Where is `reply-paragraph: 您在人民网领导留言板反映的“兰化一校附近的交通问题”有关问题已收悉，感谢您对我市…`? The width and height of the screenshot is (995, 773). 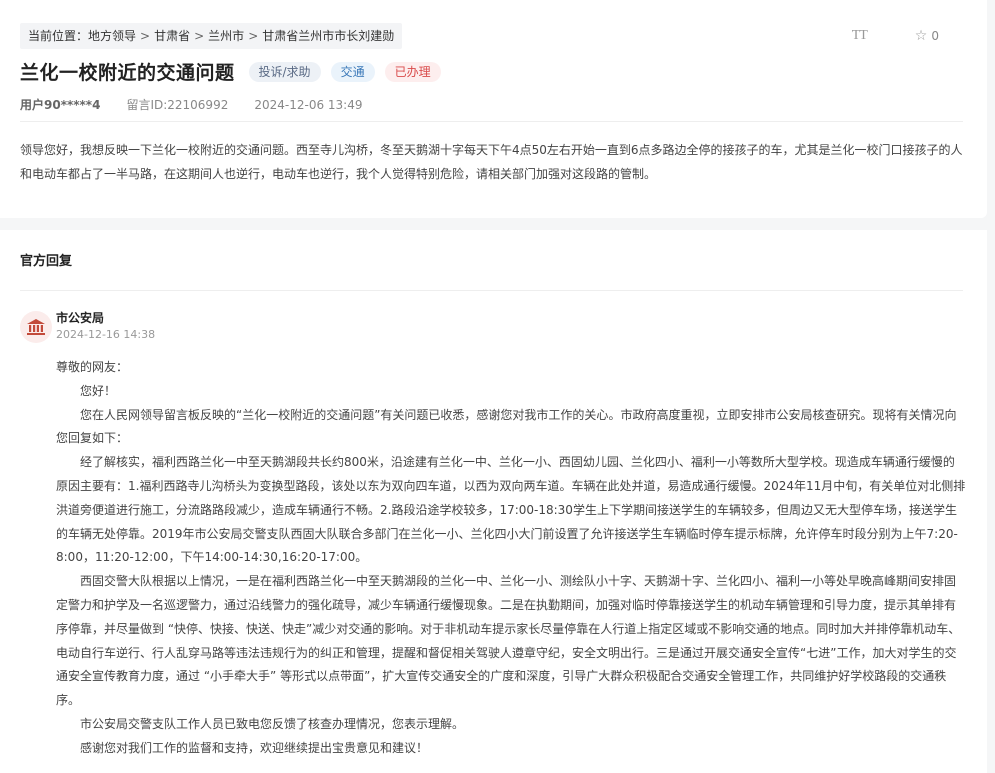
reply-paragraph: 您在人民网领导留言板反映的“兰化一校附近的交通问题”有关问题已收悉，感谢您对我市… is located at coordinates (506, 426).